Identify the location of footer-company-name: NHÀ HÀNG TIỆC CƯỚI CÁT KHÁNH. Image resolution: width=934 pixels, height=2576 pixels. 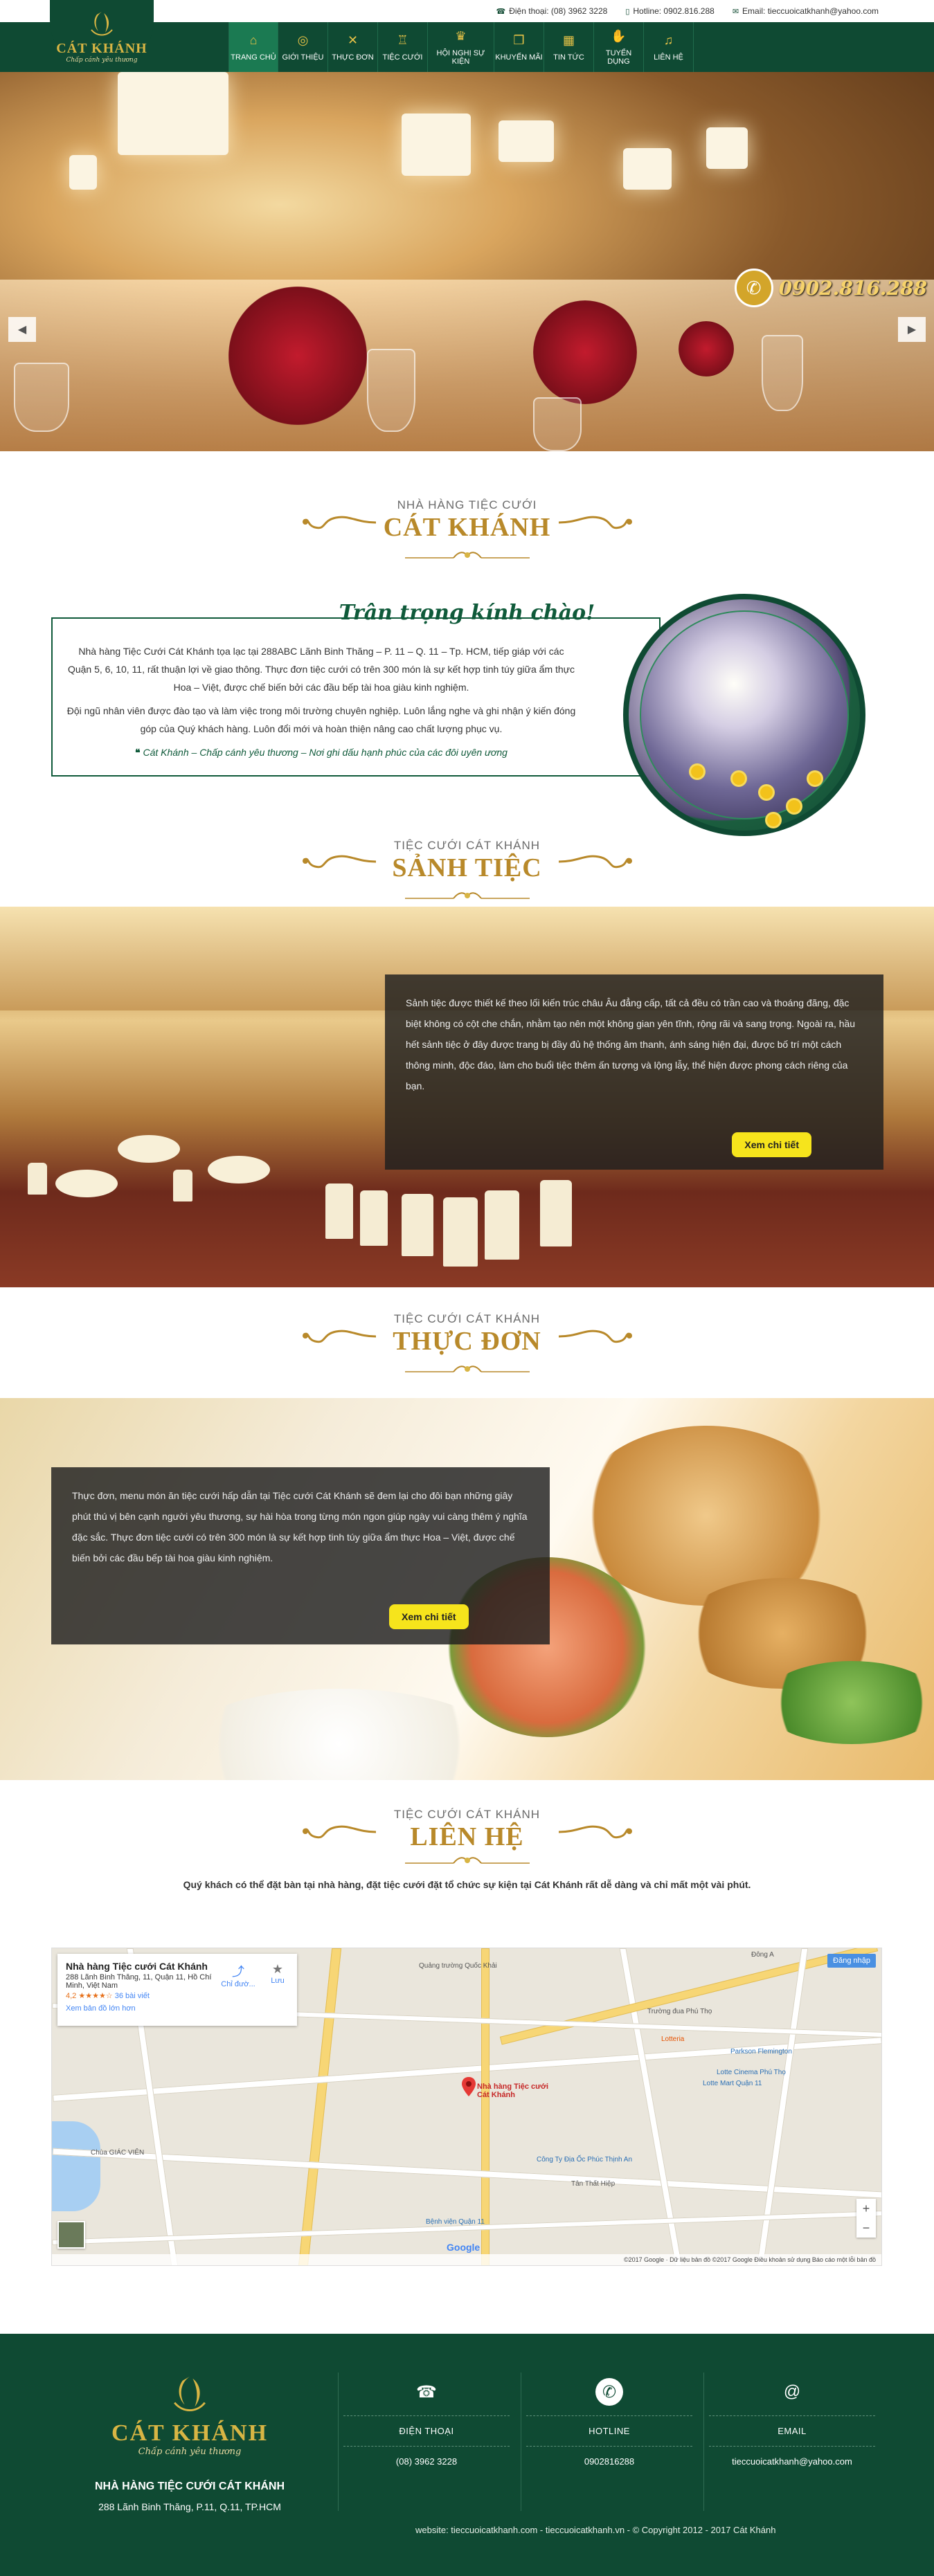
(189, 2486).